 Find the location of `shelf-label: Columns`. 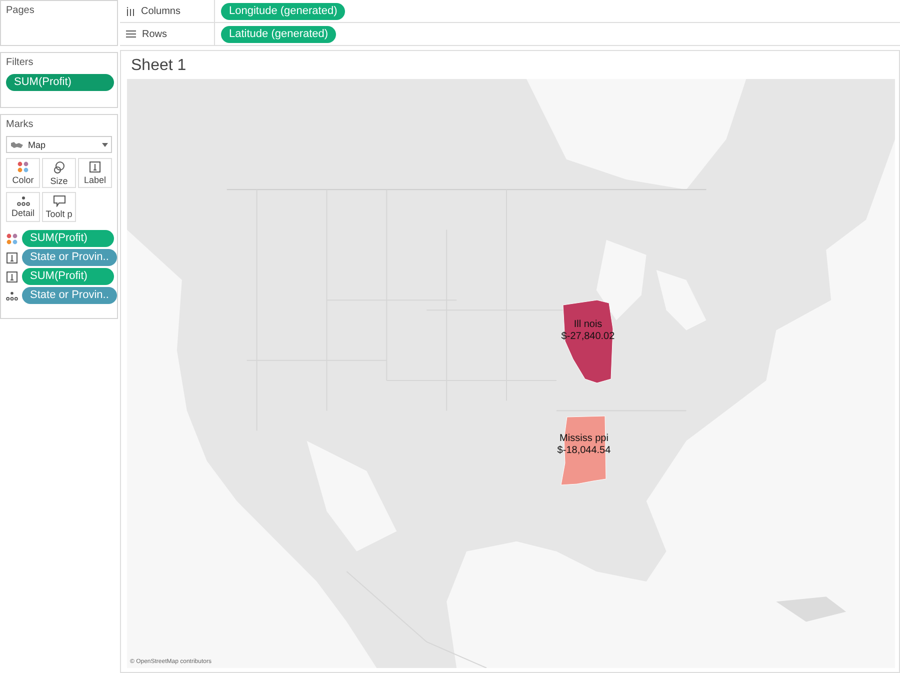

shelf-label: Columns is located at coordinates (160, 11).